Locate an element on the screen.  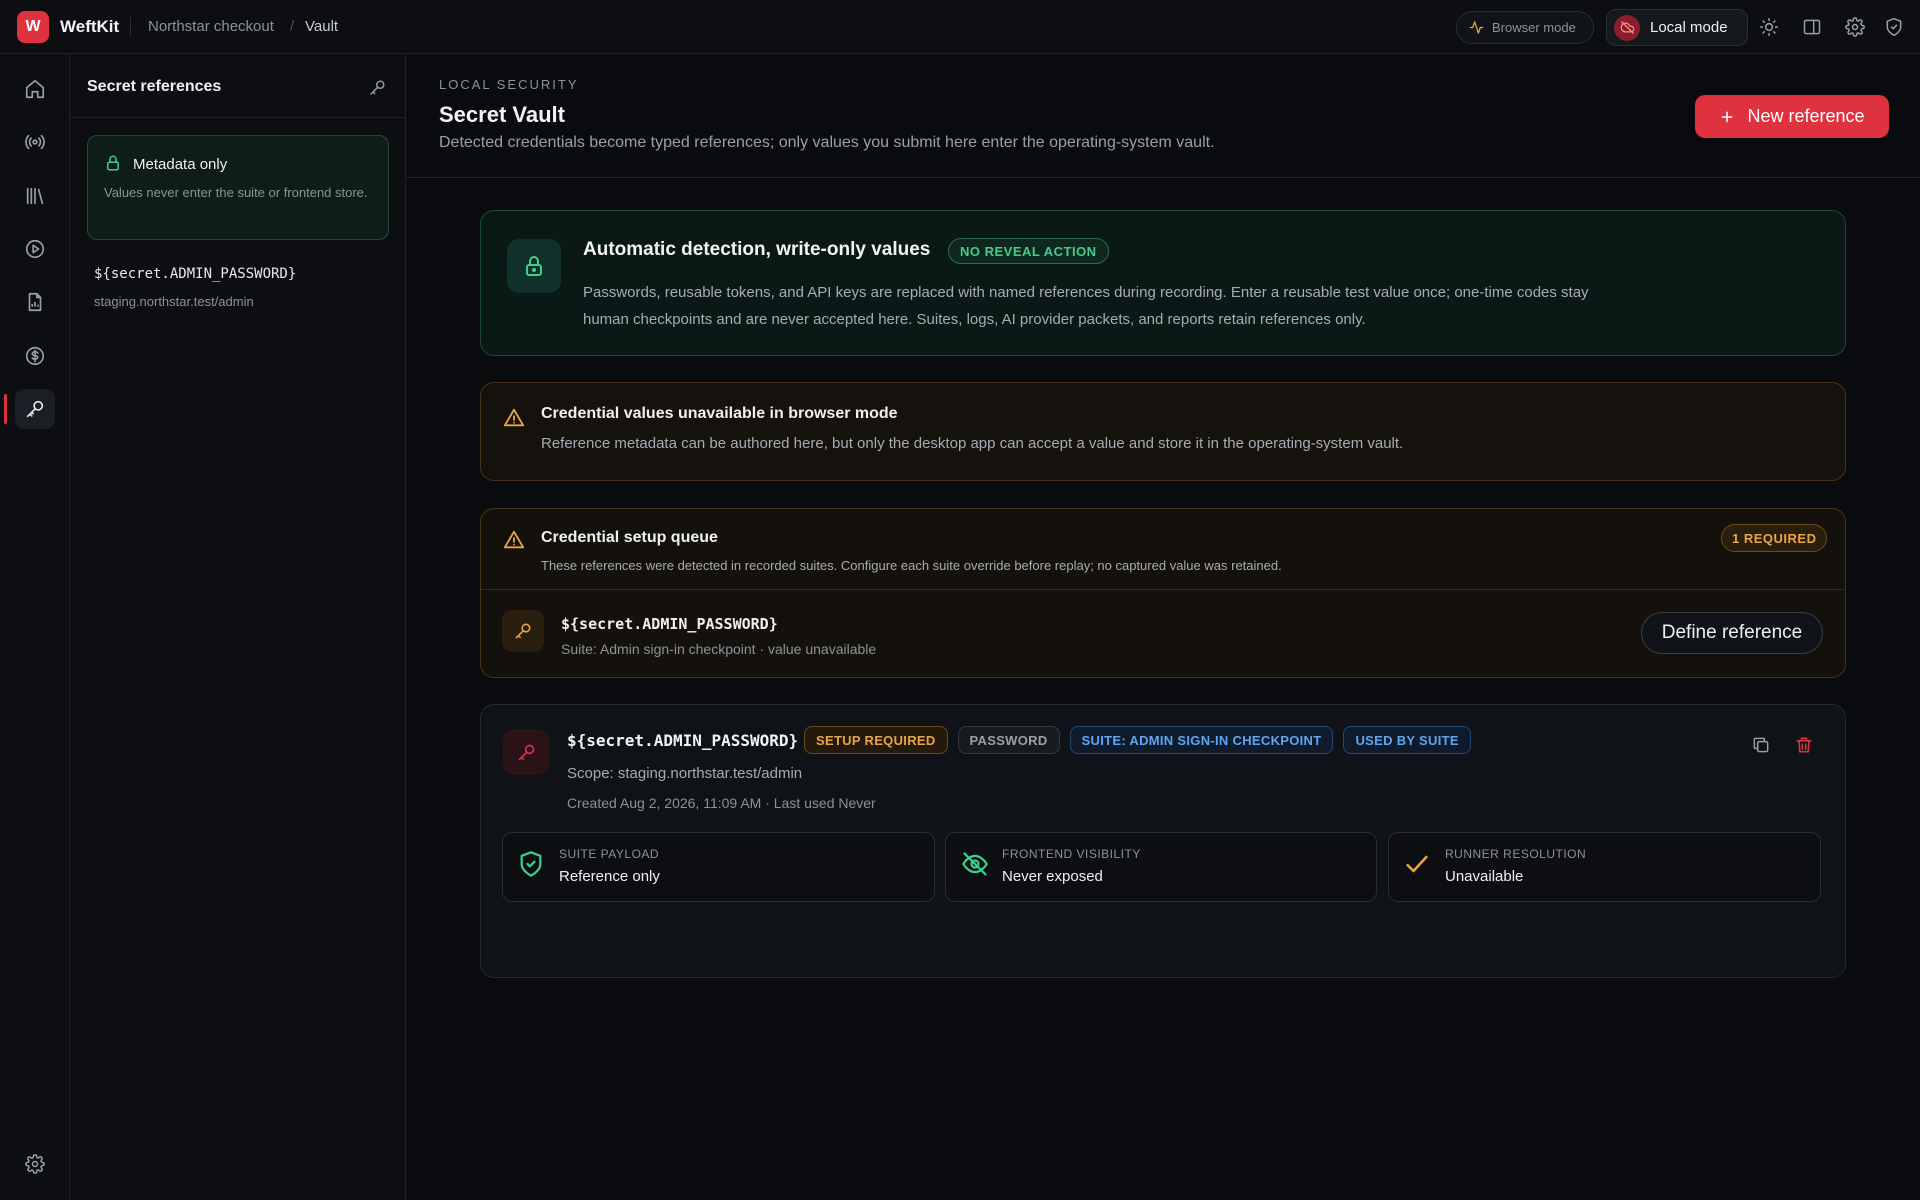
tile-label: FRONTEND VISIBILITY is located at coordinates (1071, 854).